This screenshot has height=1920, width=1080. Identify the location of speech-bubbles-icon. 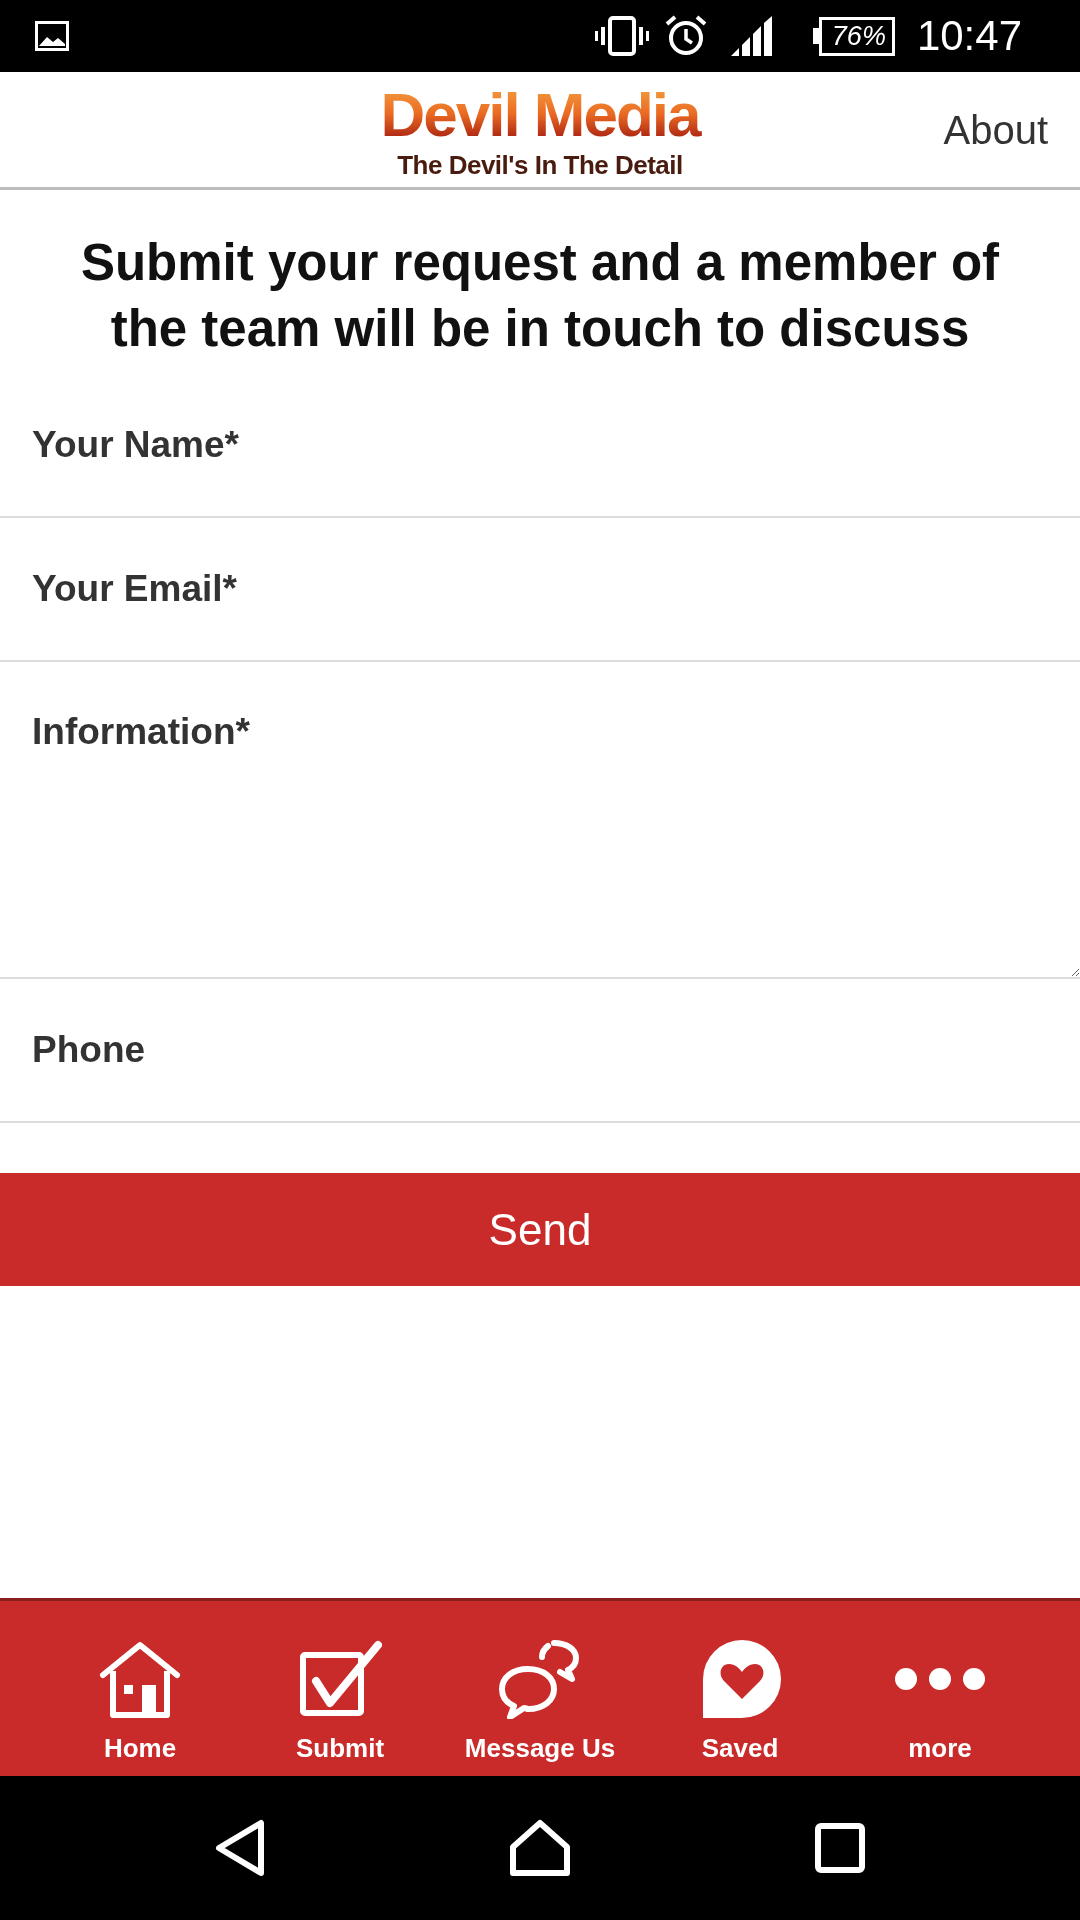
(540, 1679).